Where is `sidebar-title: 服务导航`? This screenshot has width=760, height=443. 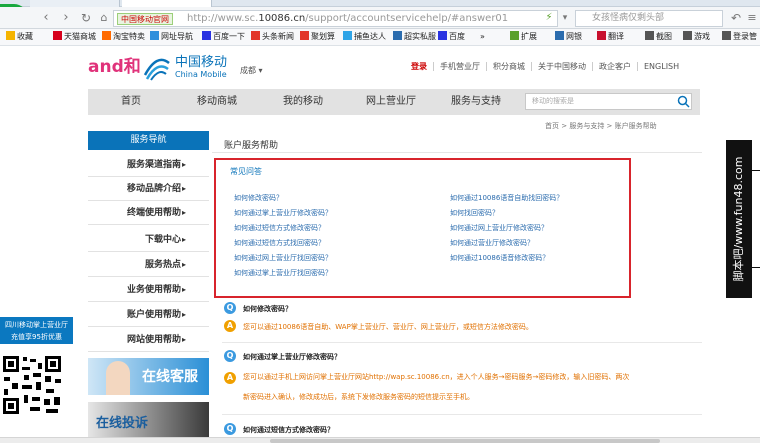 sidebar-title: 服务导航 is located at coordinates (148, 140).